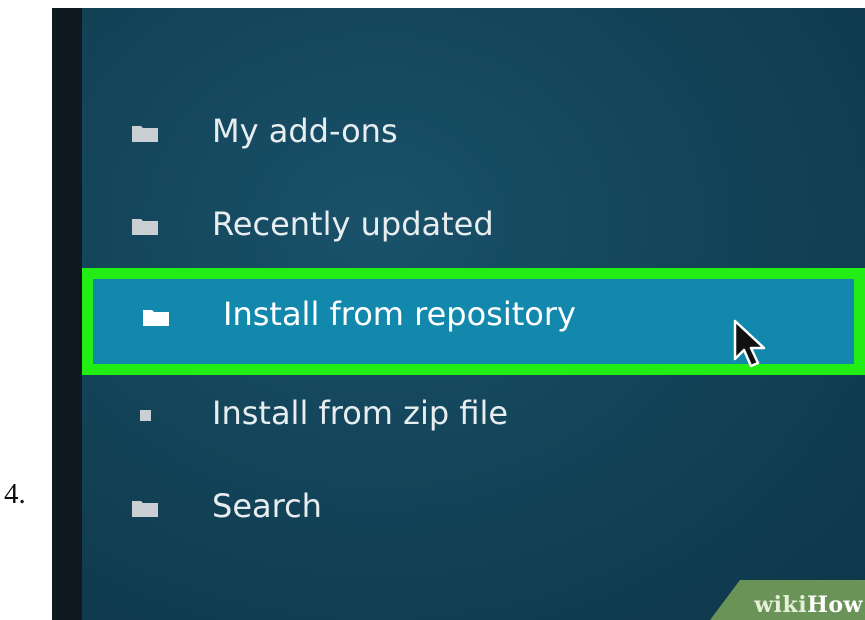 The image size is (865, 620). I want to click on menu-item-my-add-ons: My add-ons, so click(473, 134).